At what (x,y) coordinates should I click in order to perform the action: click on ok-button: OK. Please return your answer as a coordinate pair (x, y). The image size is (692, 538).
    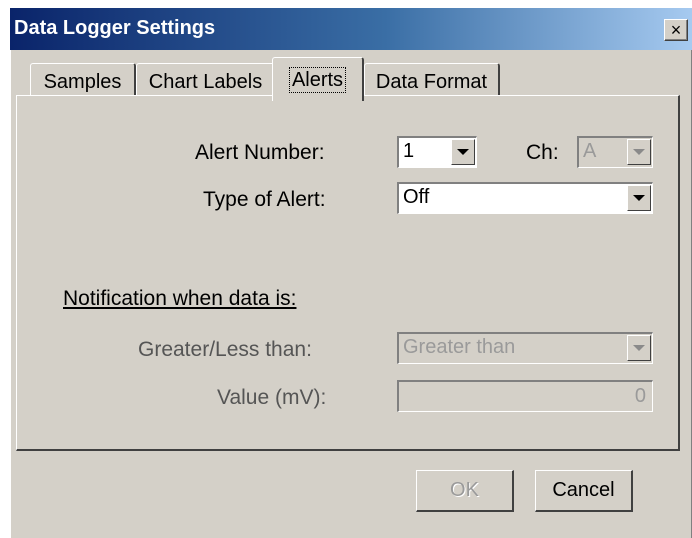
    Looking at the image, I should click on (465, 491).